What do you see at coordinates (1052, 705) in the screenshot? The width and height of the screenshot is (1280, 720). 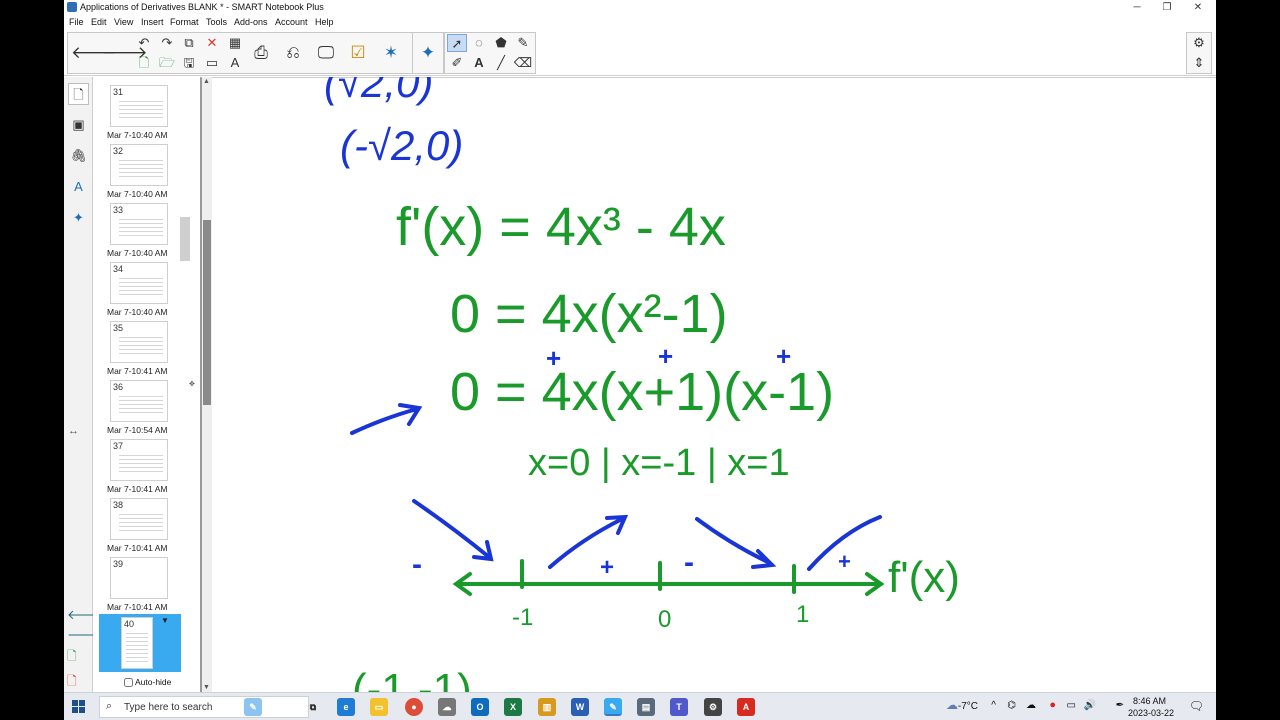 I see `record-icon: ●` at bounding box center [1052, 705].